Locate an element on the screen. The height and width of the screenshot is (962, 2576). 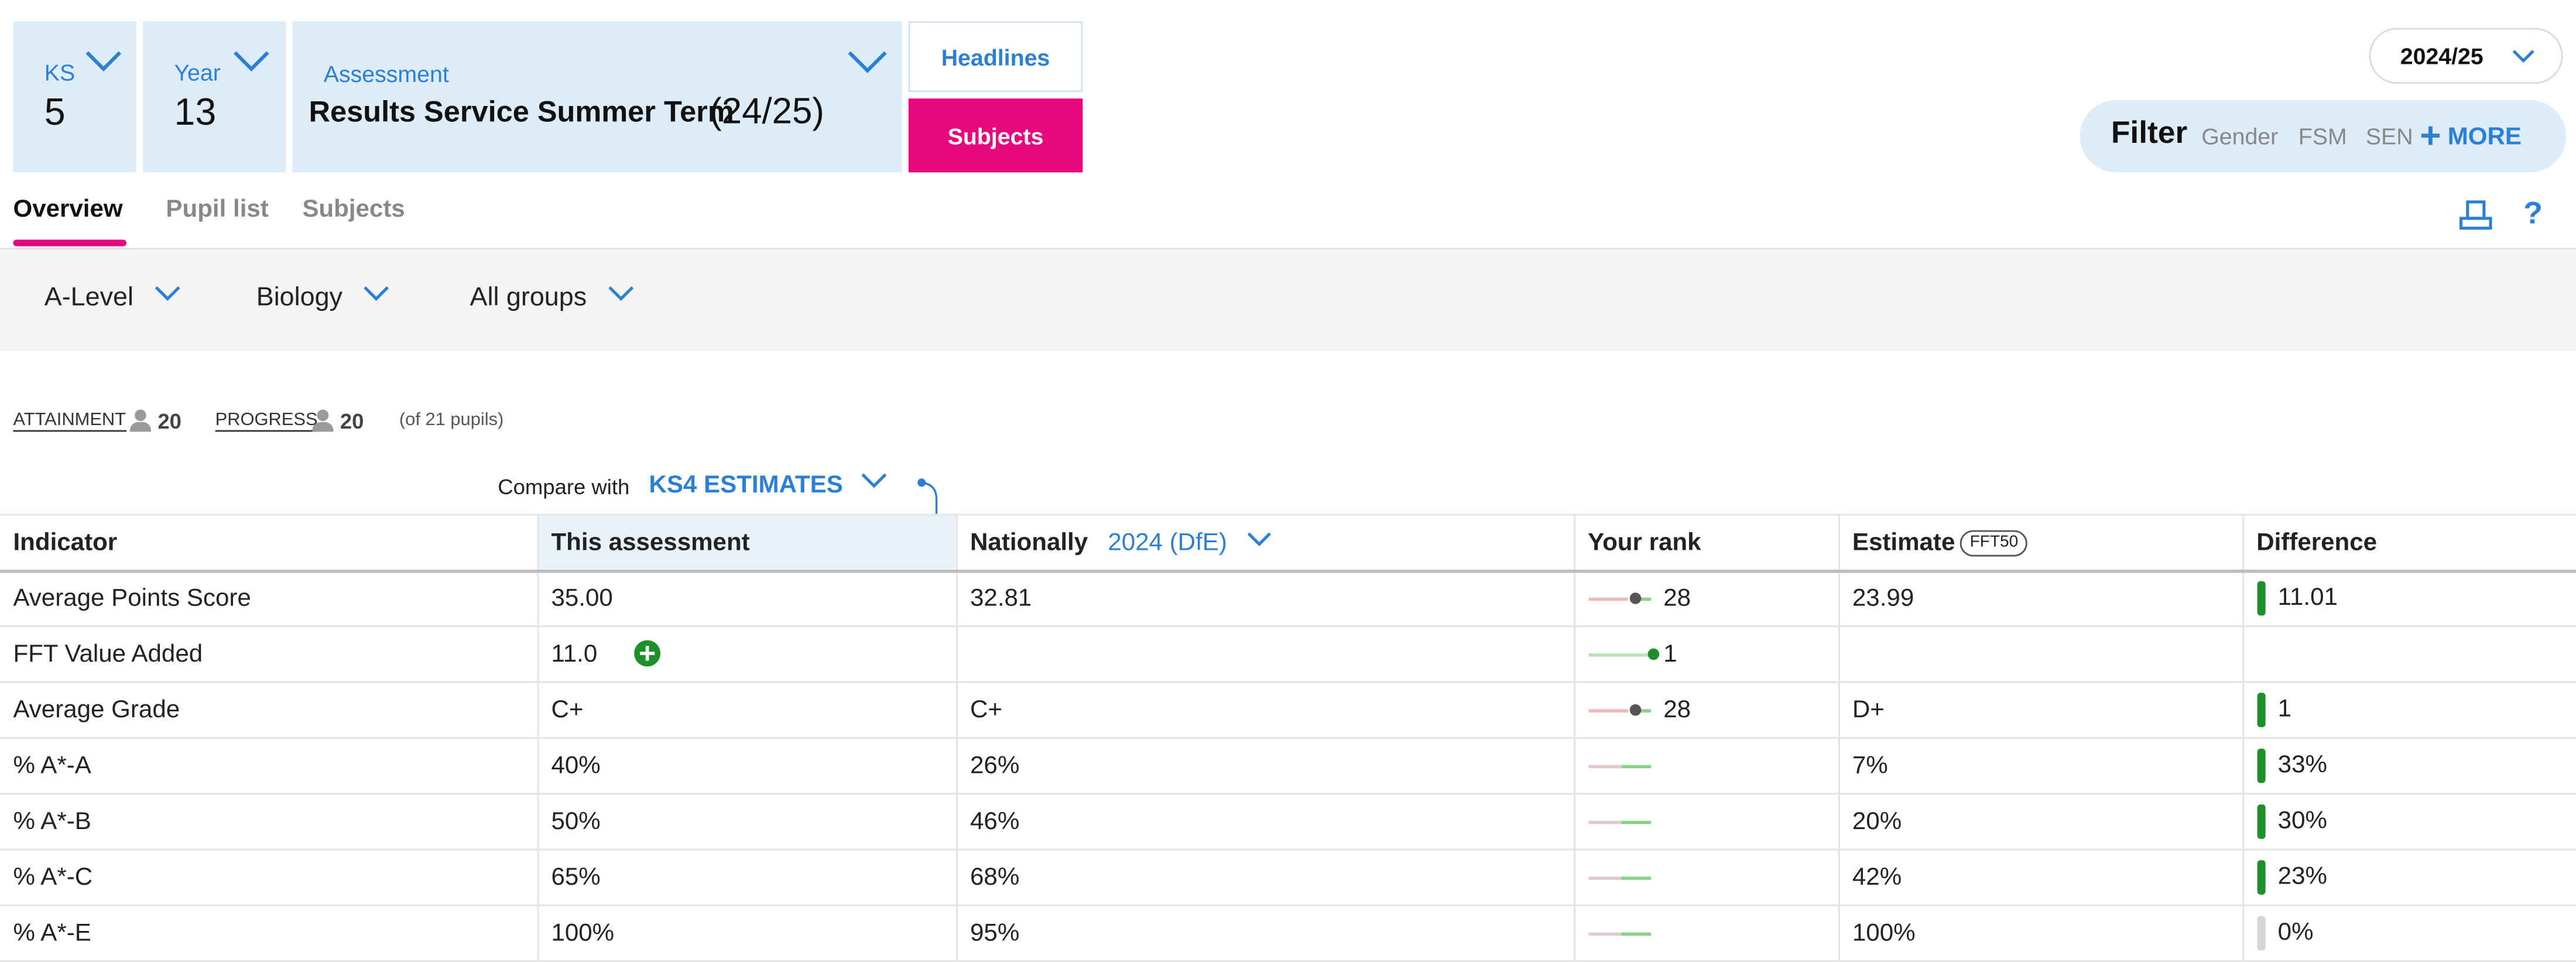
this-assessment-cell: 40% is located at coordinates (747, 767).